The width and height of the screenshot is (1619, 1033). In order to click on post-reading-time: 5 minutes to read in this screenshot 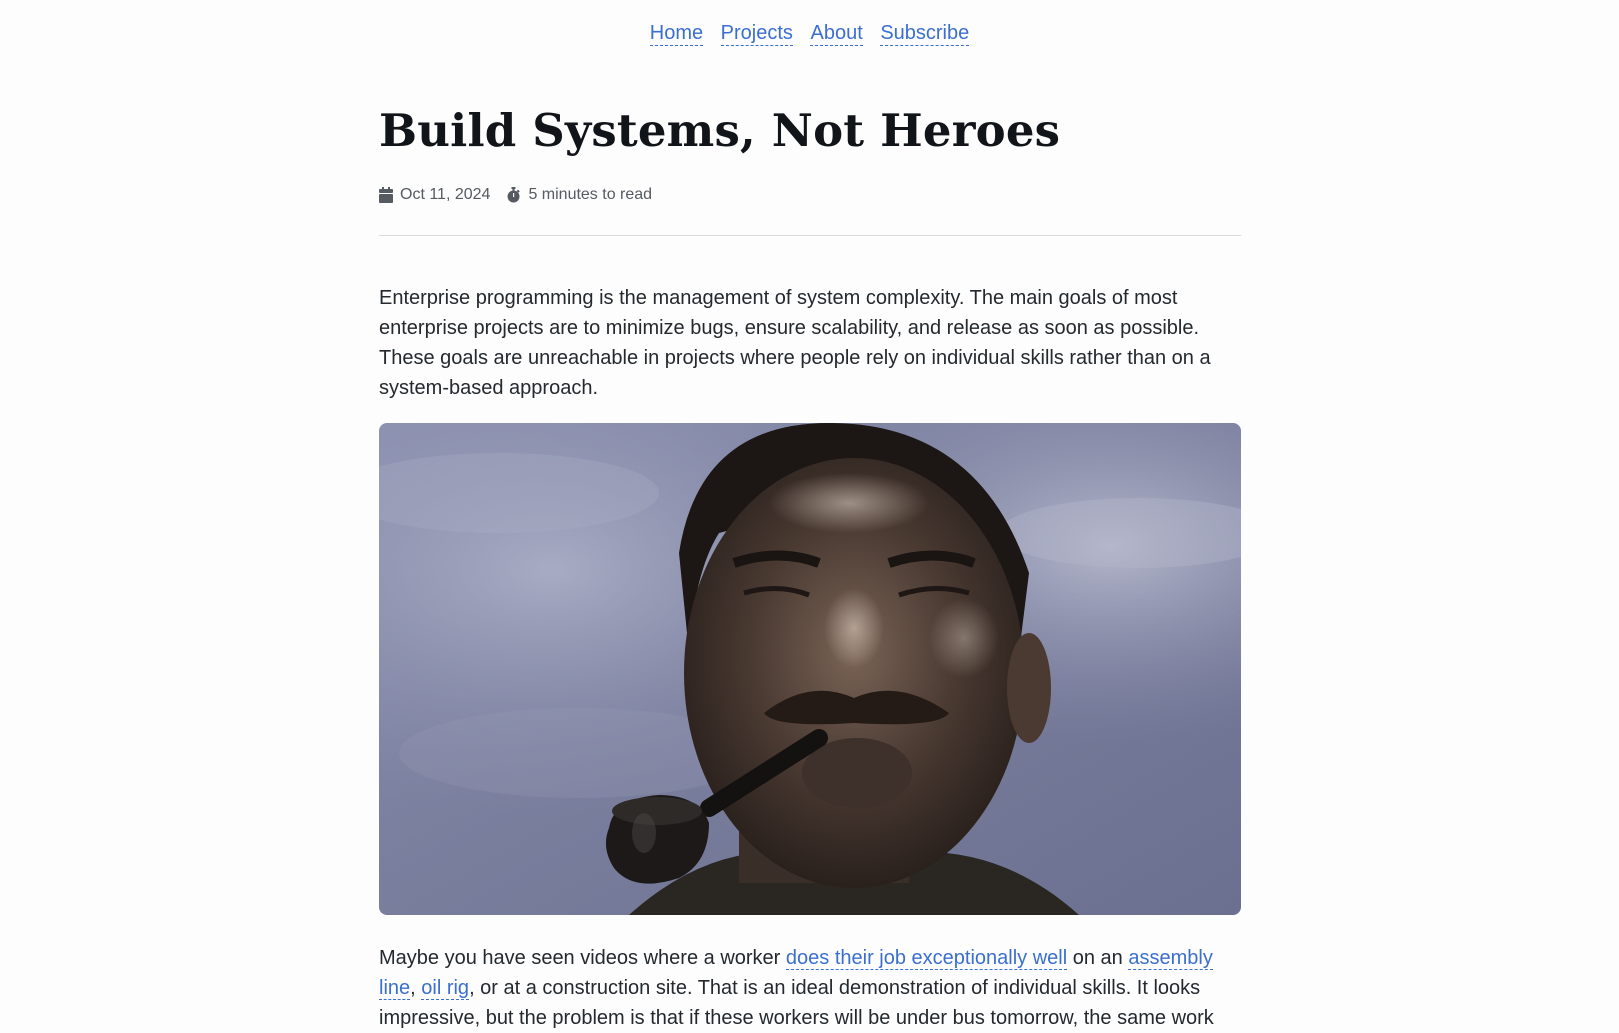, I will do `click(579, 195)`.